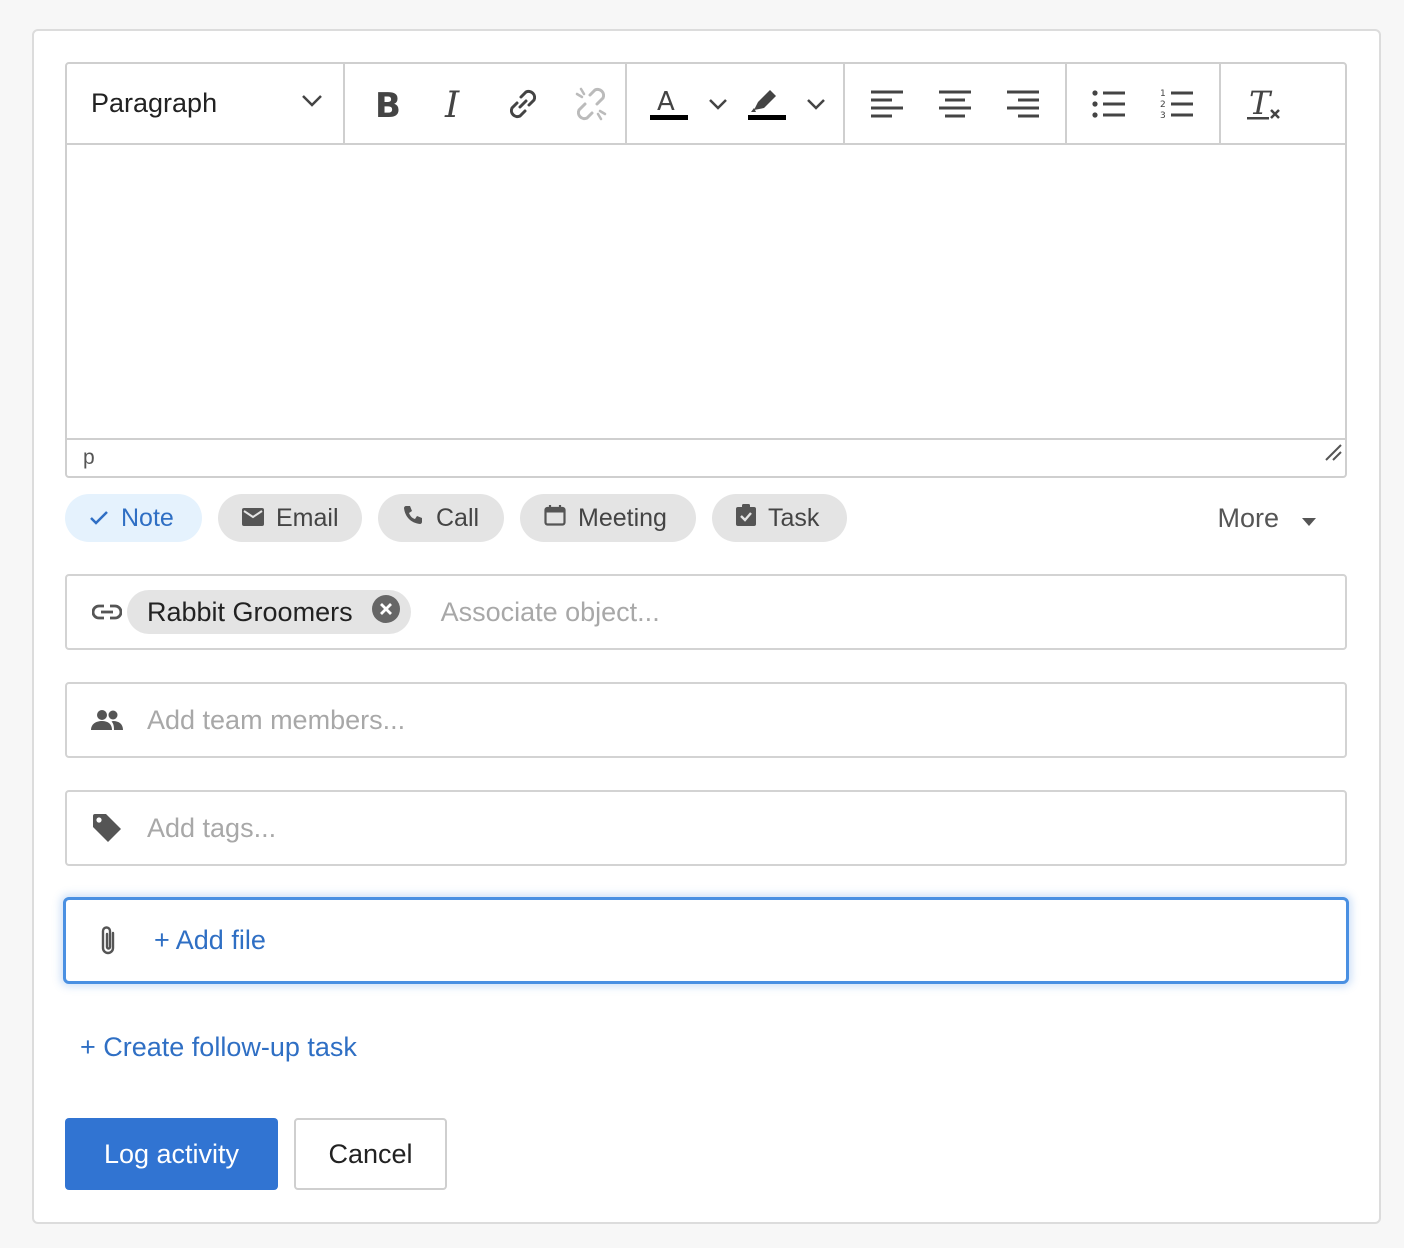 The width and height of the screenshot is (1404, 1248). I want to click on log-activity-button: Log activity, so click(171, 1154).